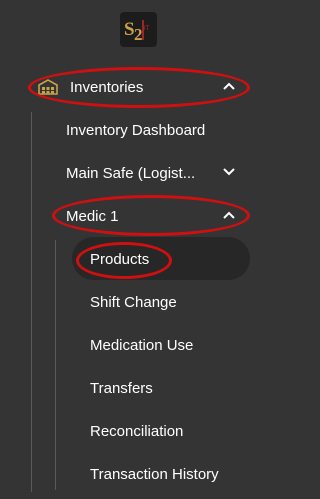 Image resolution: width=320 pixels, height=499 pixels. I want to click on warehouse-icon, so click(48, 87).